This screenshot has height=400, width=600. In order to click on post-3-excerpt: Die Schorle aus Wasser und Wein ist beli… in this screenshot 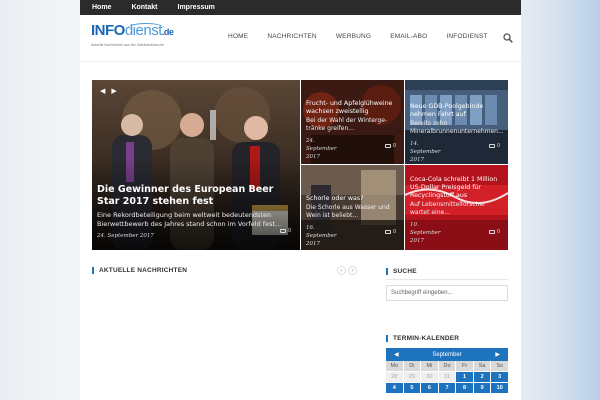, I will do `click(348, 211)`.